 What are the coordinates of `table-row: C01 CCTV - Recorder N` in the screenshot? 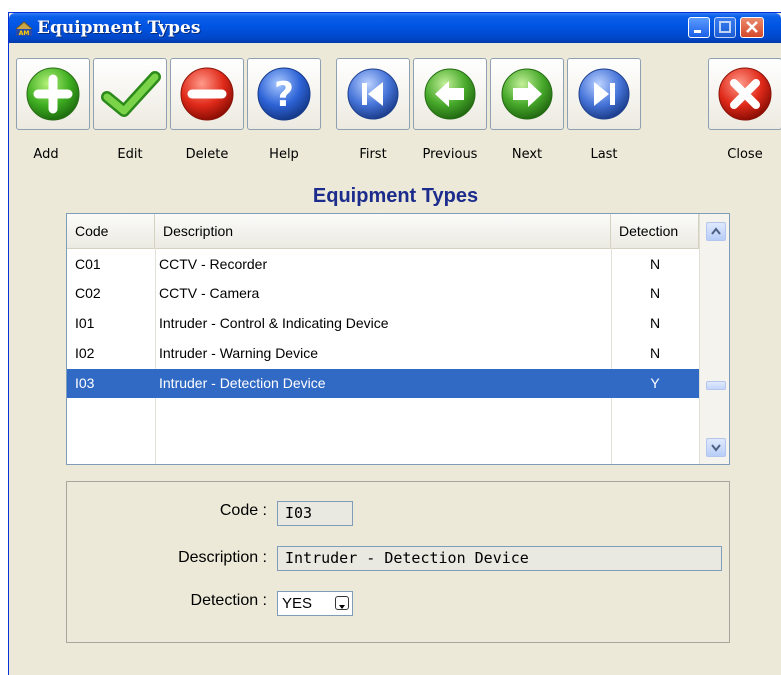 It's located at (383, 264).